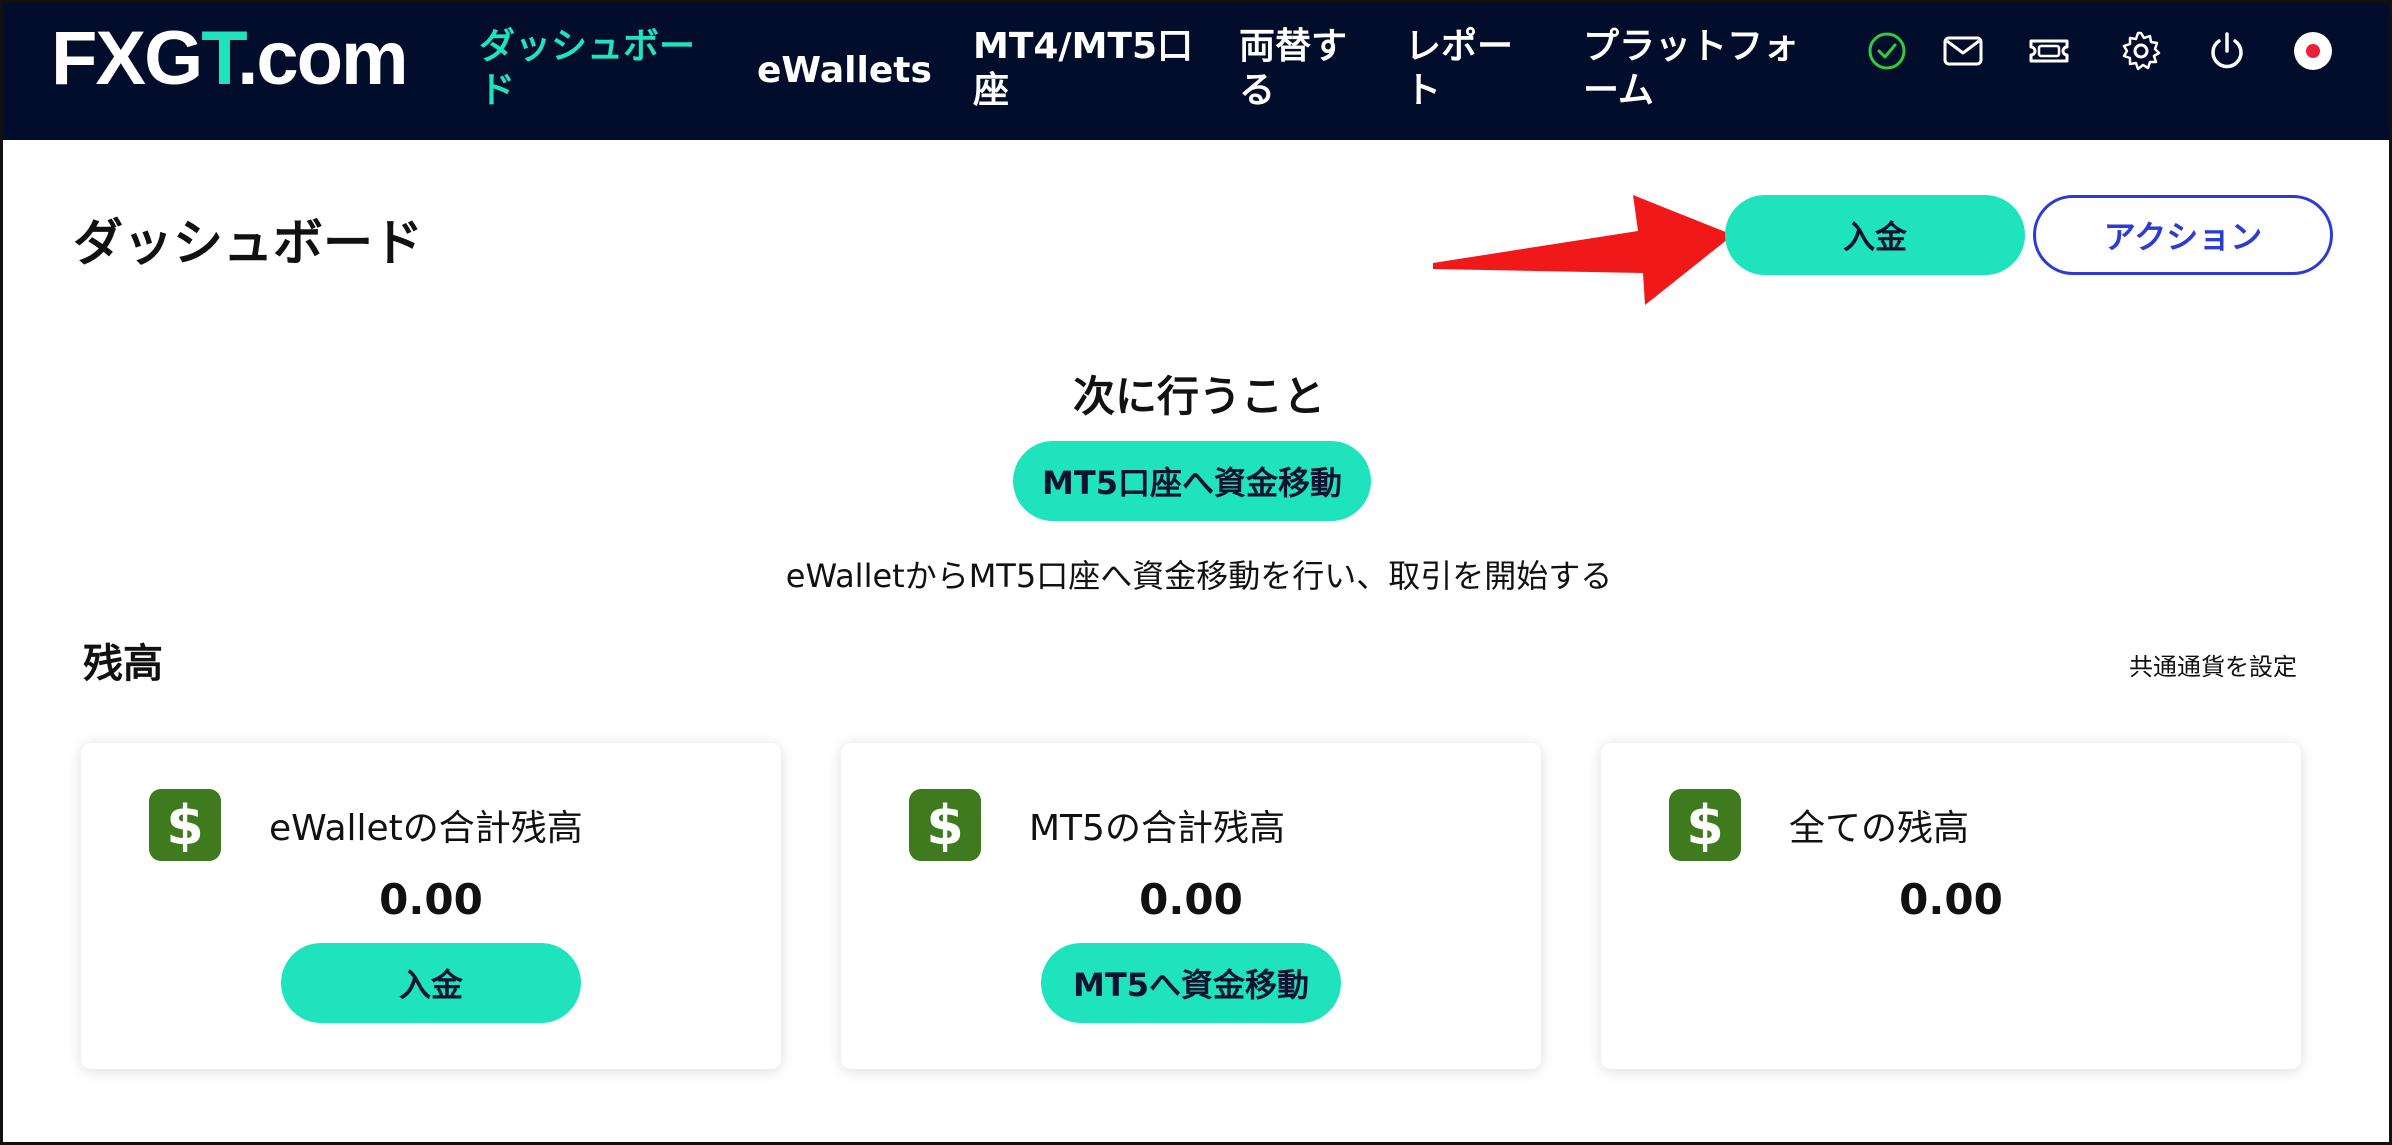 This screenshot has height=1145, width=2392. I want to click on ewallet-balance-card: $ eWalletの合計残高 0.00 入金, so click(431, 906).